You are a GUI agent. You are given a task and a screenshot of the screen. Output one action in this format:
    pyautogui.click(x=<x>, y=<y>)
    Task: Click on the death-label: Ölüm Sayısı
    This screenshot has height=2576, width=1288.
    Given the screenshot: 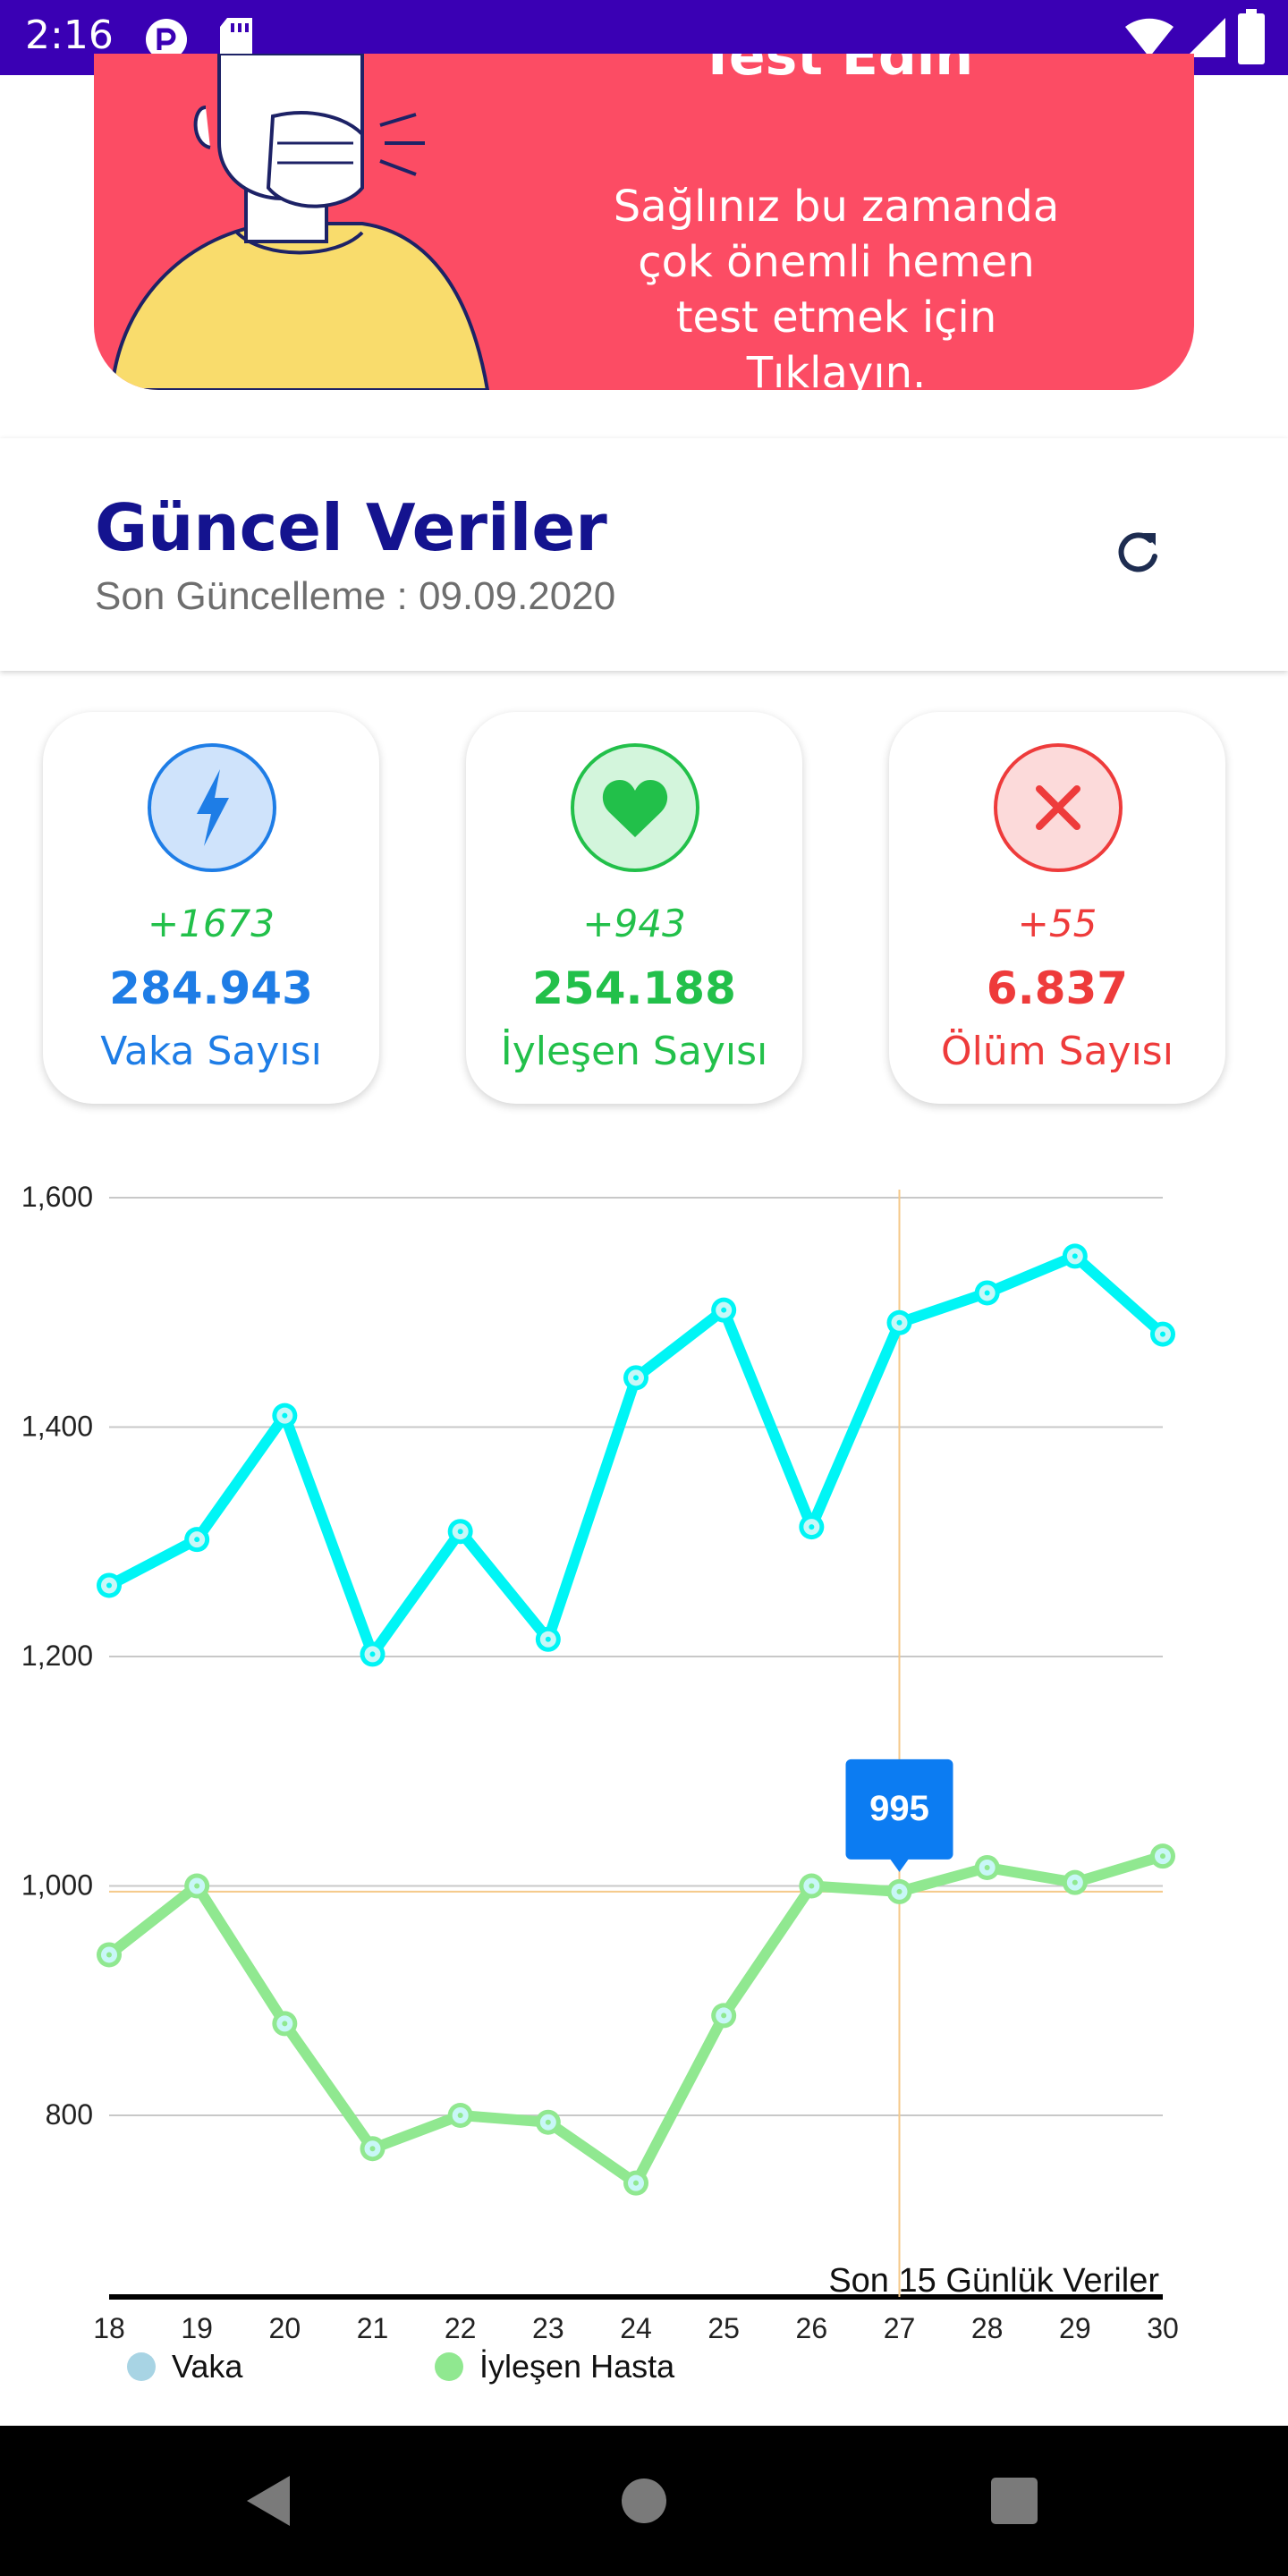 What is the action you would take?
    pyautogui.click(x=1057, y=1051)
    